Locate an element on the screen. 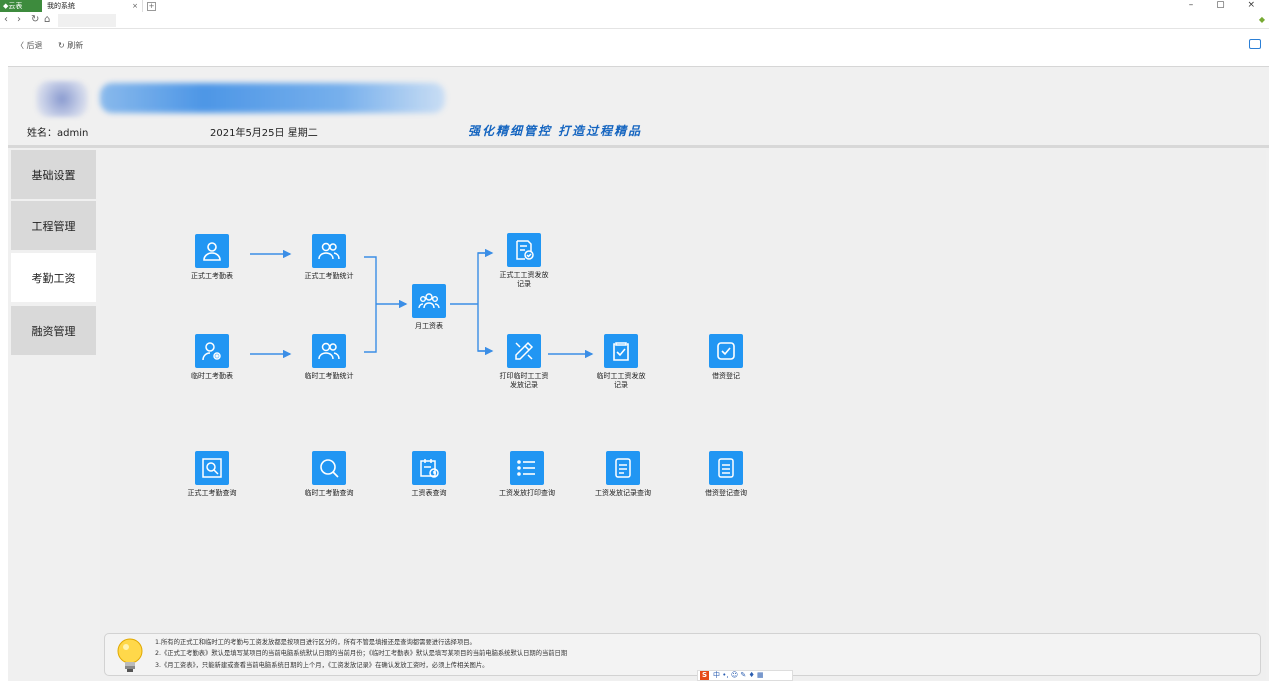 The image size is (1269, 681). back-button: 〈 后退 is located at coordinates (29, 45).